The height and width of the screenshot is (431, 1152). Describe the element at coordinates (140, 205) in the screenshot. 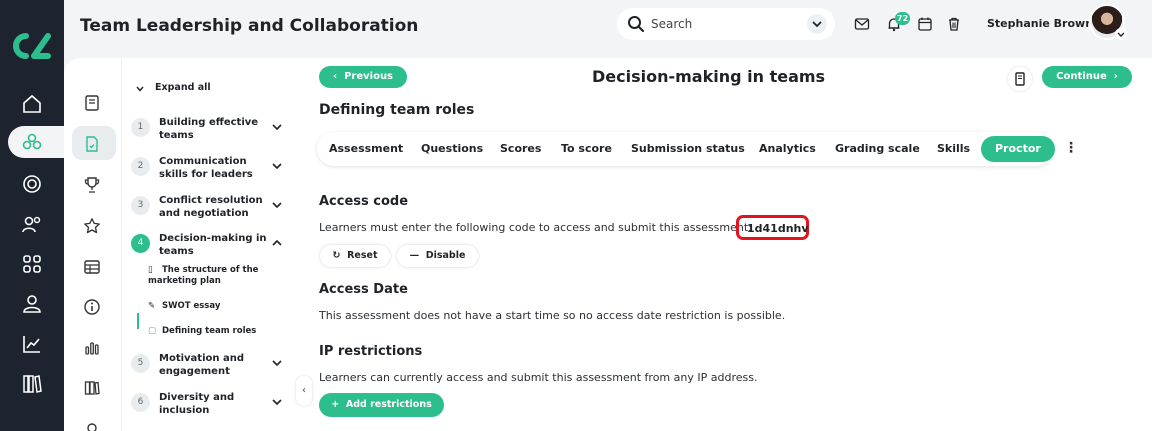

I see `node-number: 3` at that location.